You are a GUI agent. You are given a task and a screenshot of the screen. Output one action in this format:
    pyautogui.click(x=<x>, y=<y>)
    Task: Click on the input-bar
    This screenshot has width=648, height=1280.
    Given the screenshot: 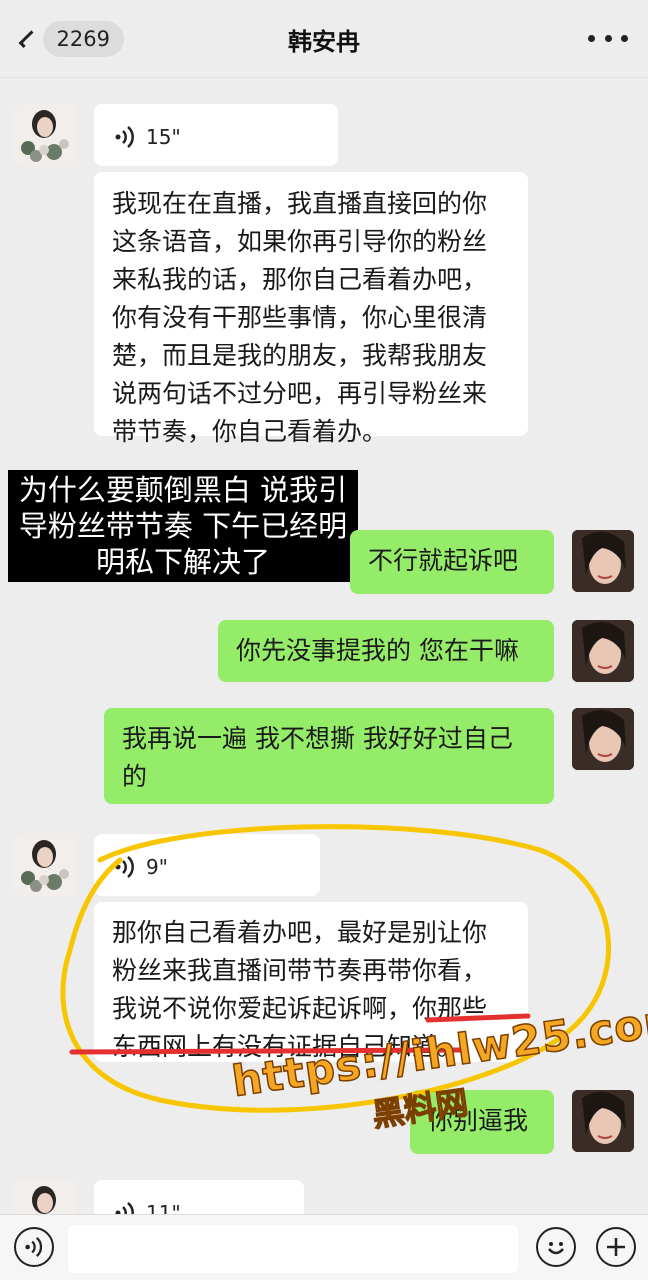 What is the action you would take?
    pyautogui.click(x=324, y=1247)
    